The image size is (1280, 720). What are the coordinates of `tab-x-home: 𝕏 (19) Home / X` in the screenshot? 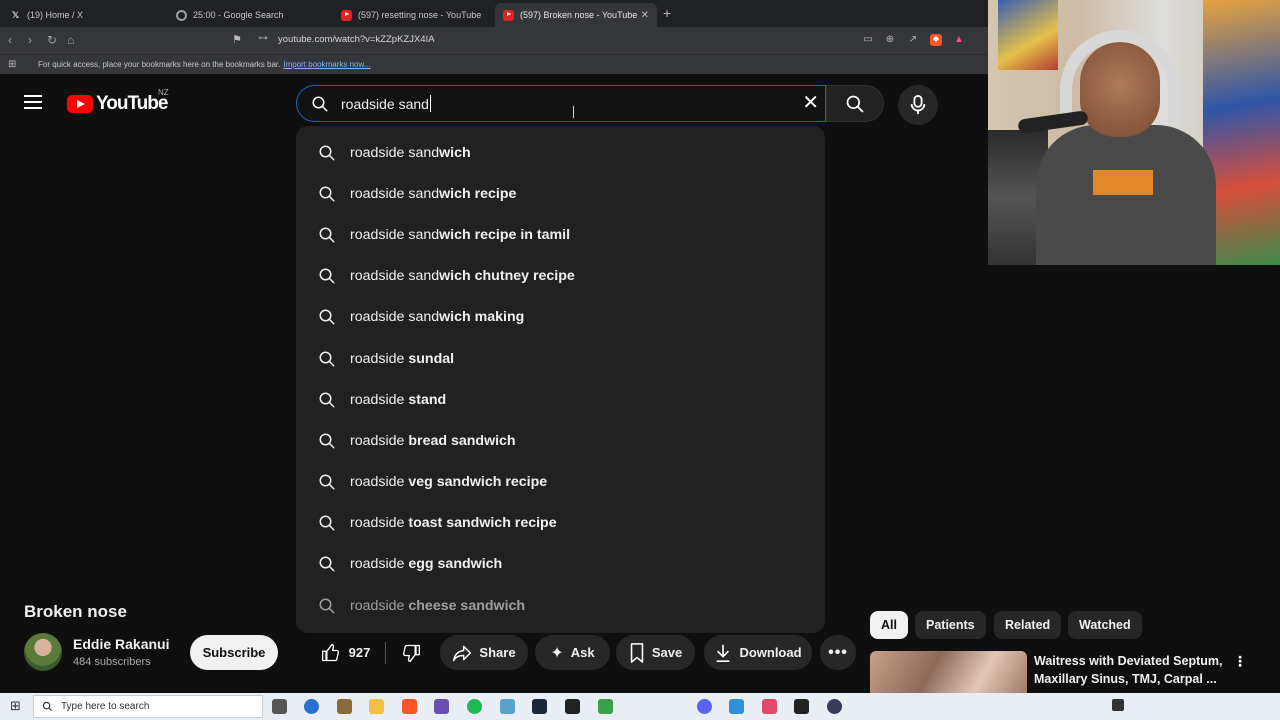 It's located at (84, 15).